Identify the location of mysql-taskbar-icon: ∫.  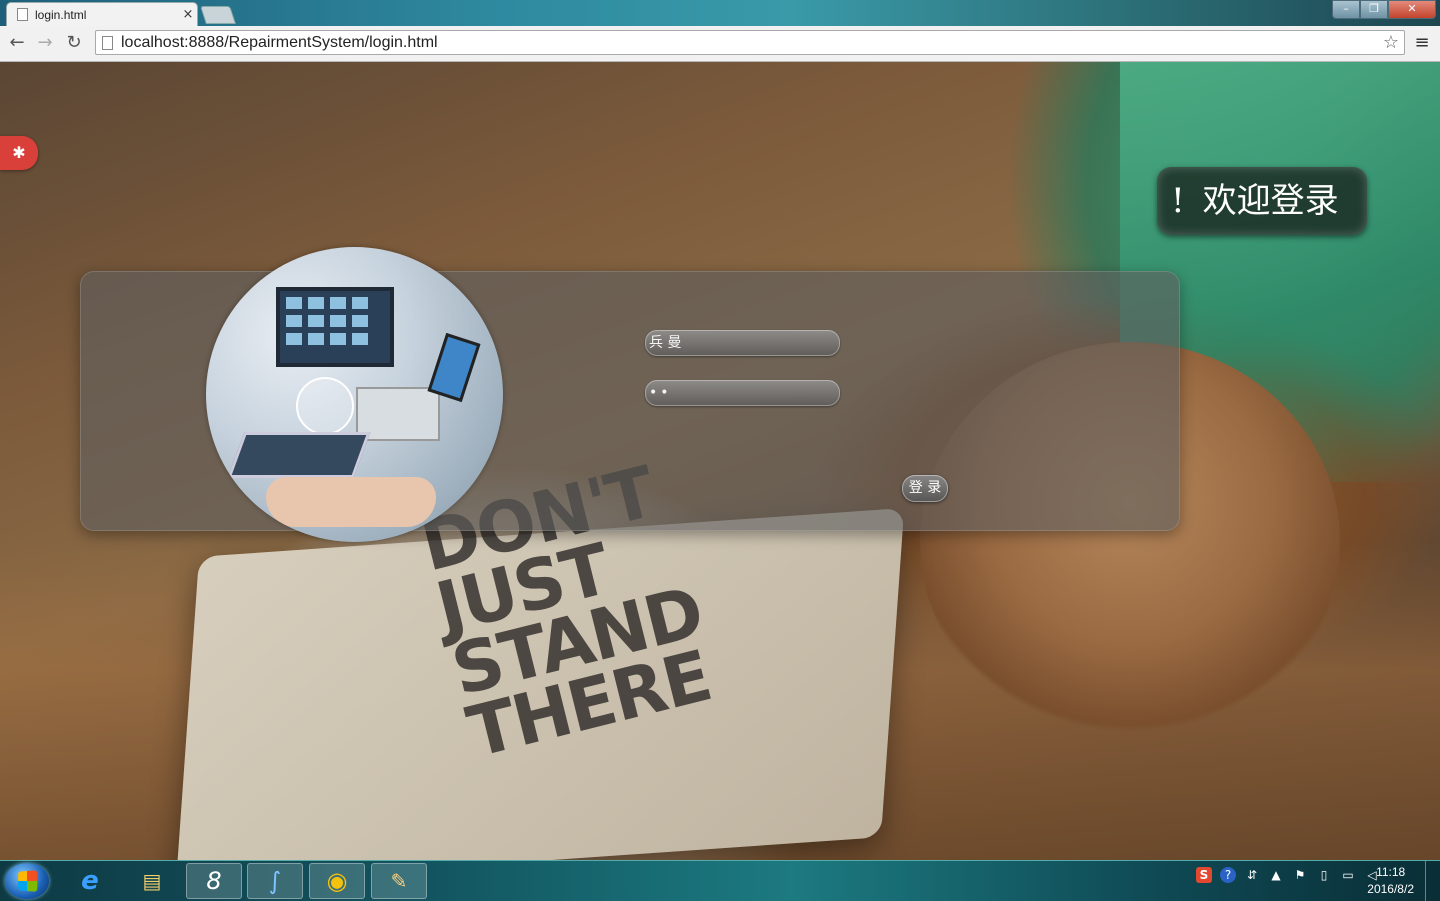
(275, 881).